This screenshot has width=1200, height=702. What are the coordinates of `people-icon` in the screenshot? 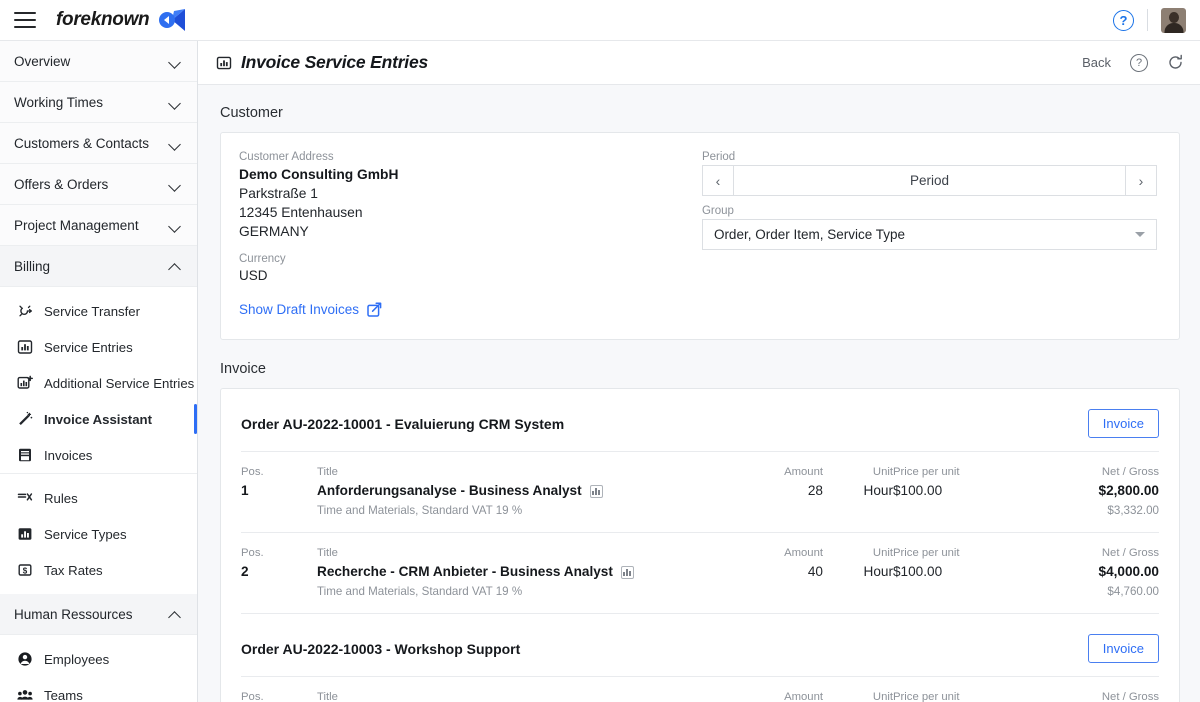 It's located at (24, 694).